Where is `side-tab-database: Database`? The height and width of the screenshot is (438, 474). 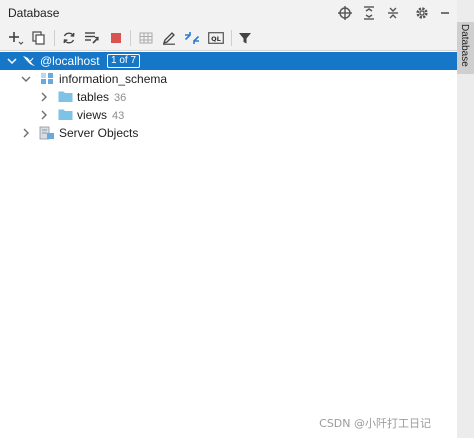
side-tab-database: Database is located at coordinates (465, 48).